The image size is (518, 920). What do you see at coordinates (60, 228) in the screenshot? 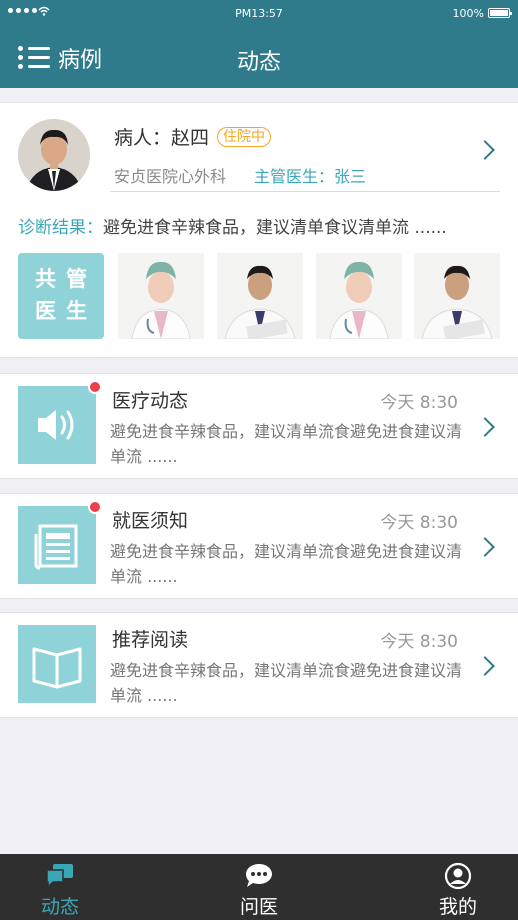
I see `diagnosis-key: 诊断结果：` at bounding box center [60, 228].